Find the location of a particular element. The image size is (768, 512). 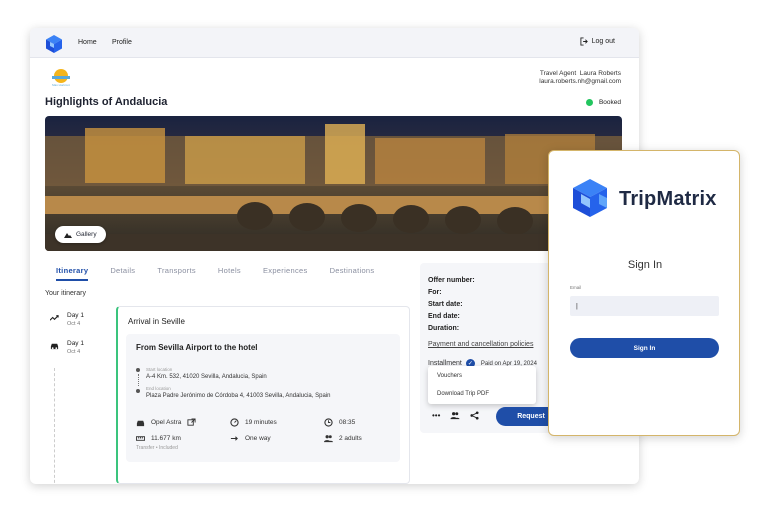

agency-logo: Max Horizont is located at coordinates (61, 78).